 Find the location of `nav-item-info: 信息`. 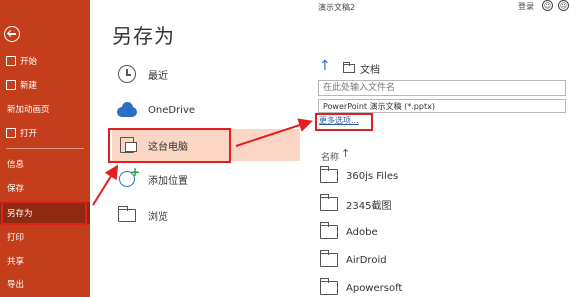

nav-item-info: 信息 is located at coordinates (45, 164).